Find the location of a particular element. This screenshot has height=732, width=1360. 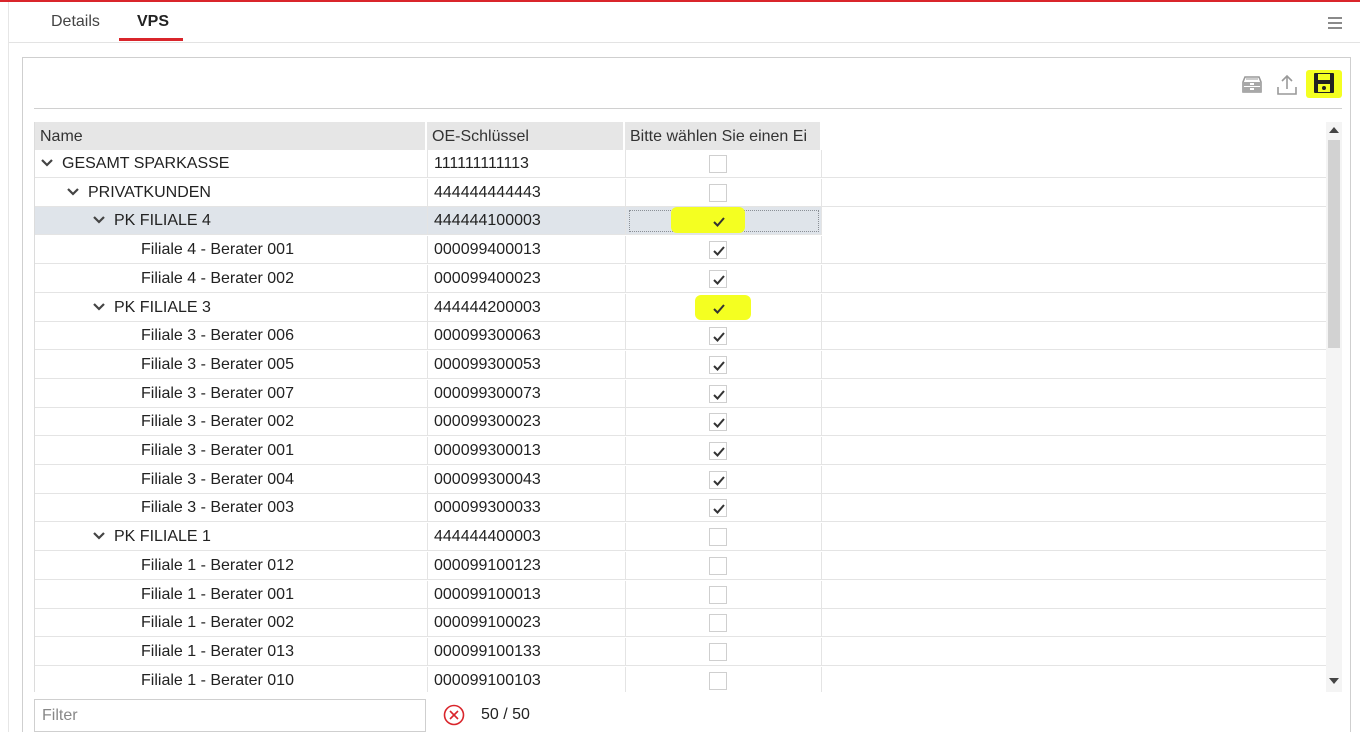

scroll-thumb is located at coordinates (1334, 244).